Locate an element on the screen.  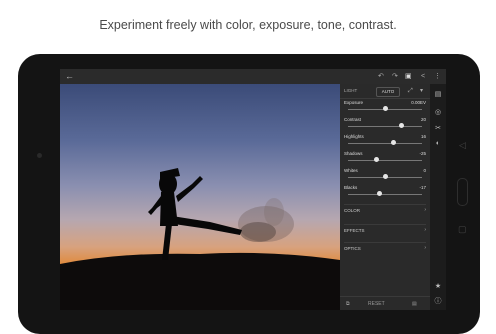
slider-label: Highlights is located at coordinates (354, 136).